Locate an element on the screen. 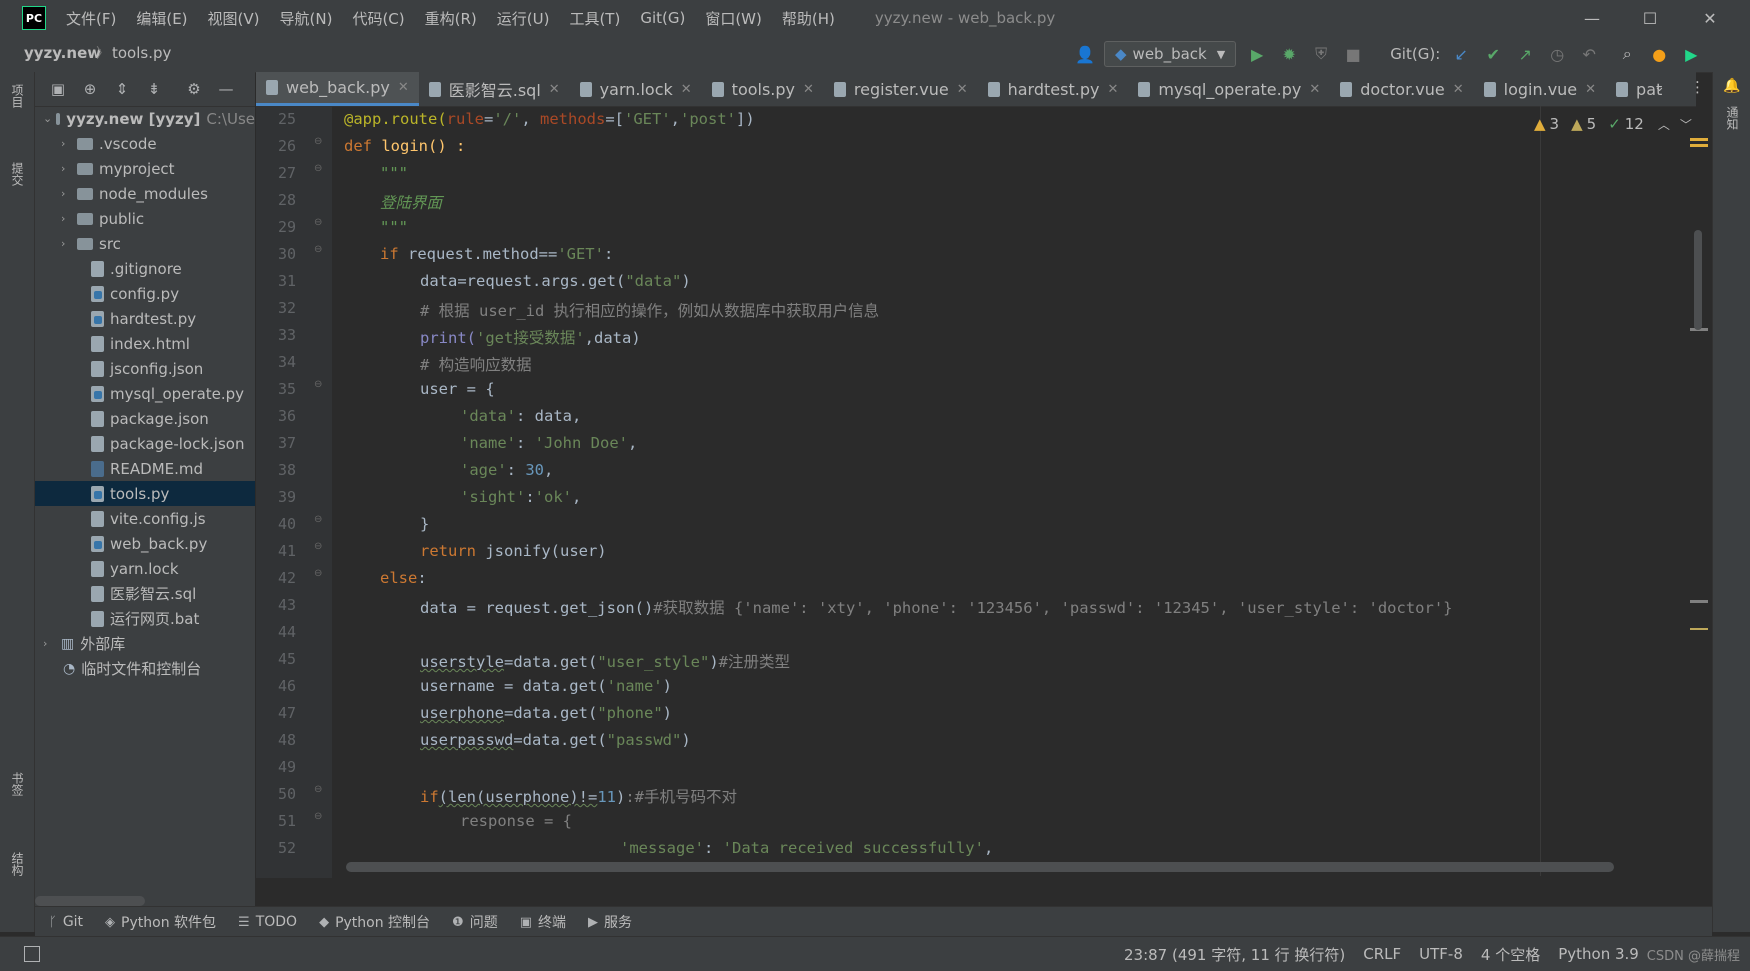 This screenshot has height=971, width=1750. tree-file: jsconfig.json is located at coordinates (145, 368).